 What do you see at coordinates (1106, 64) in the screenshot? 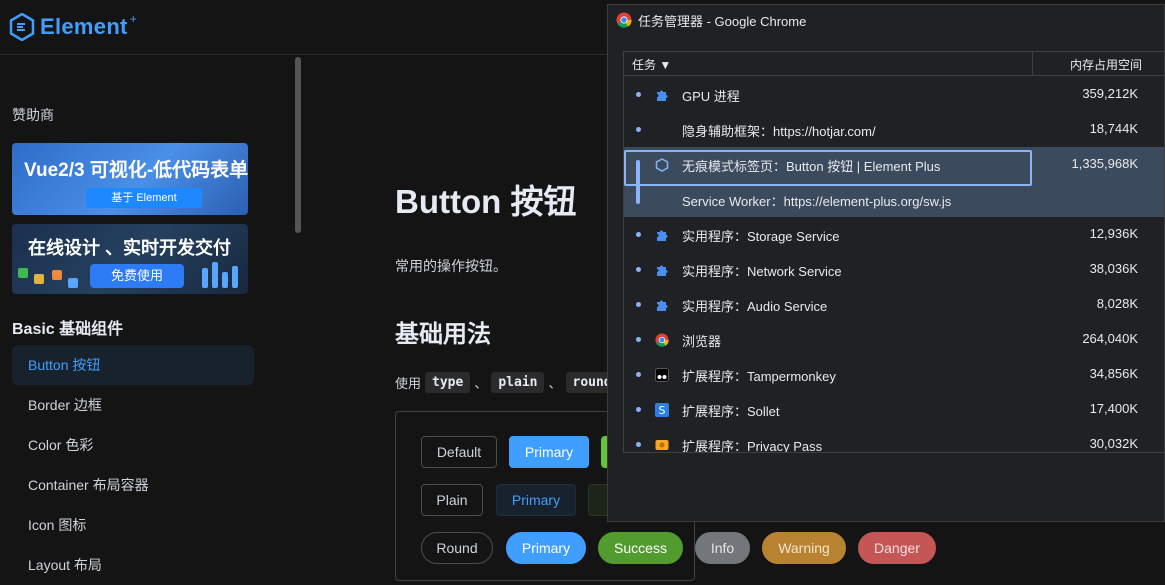
I see `column-header-memory: 内存占用空间` at bounding box center [1106, 64].